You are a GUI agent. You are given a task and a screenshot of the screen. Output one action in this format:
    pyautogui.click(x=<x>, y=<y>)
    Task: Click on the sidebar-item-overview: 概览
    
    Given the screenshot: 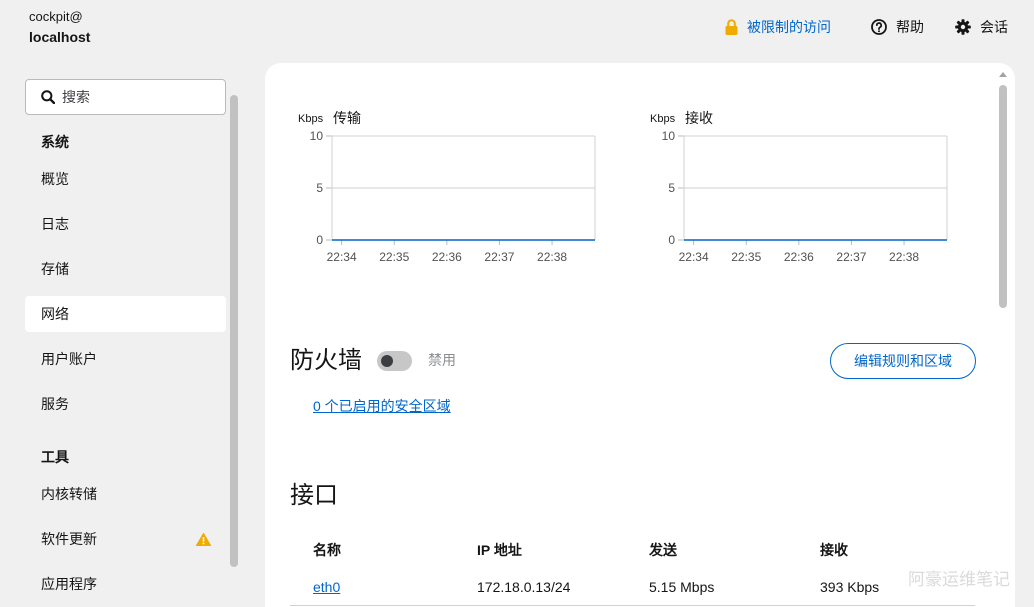 What is the action you would take?
    pyautogui.click(x=125, y=179)
    